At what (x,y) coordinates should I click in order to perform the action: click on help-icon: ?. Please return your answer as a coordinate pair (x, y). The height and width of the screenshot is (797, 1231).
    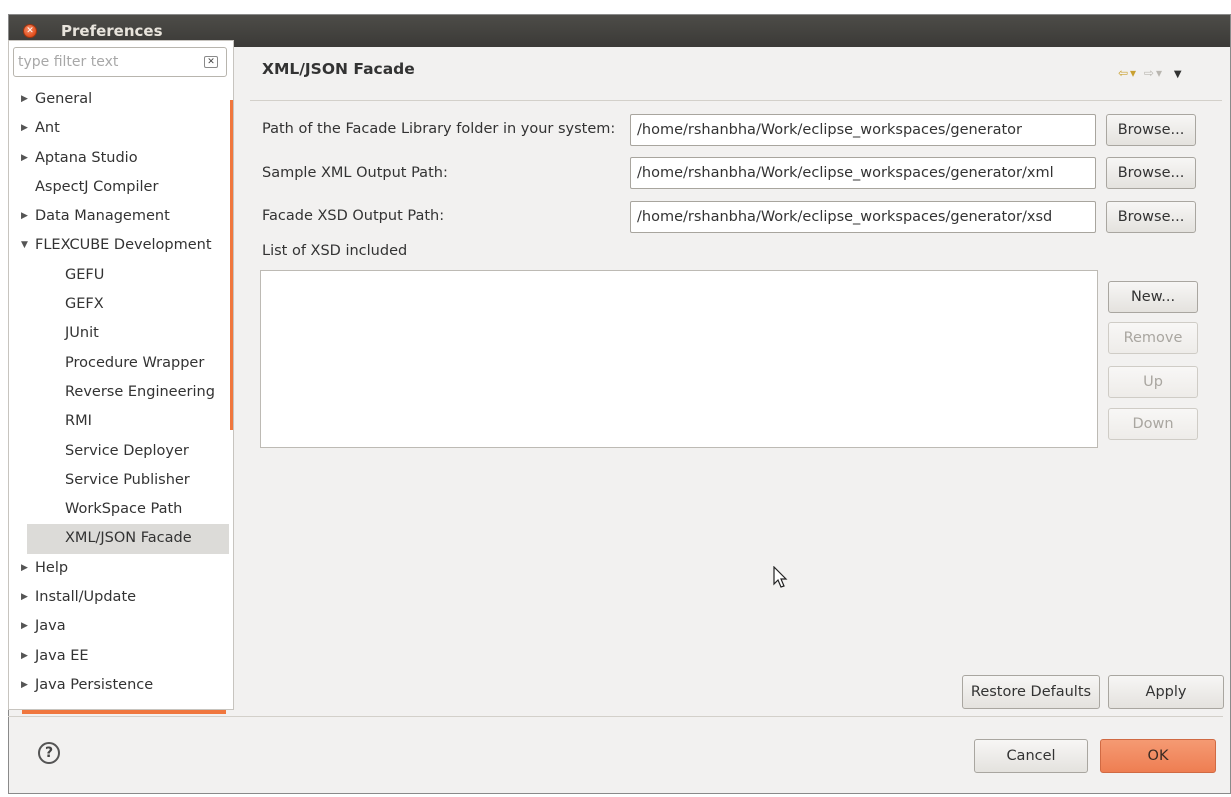
    Looking at the image, I should click on (49, 753).